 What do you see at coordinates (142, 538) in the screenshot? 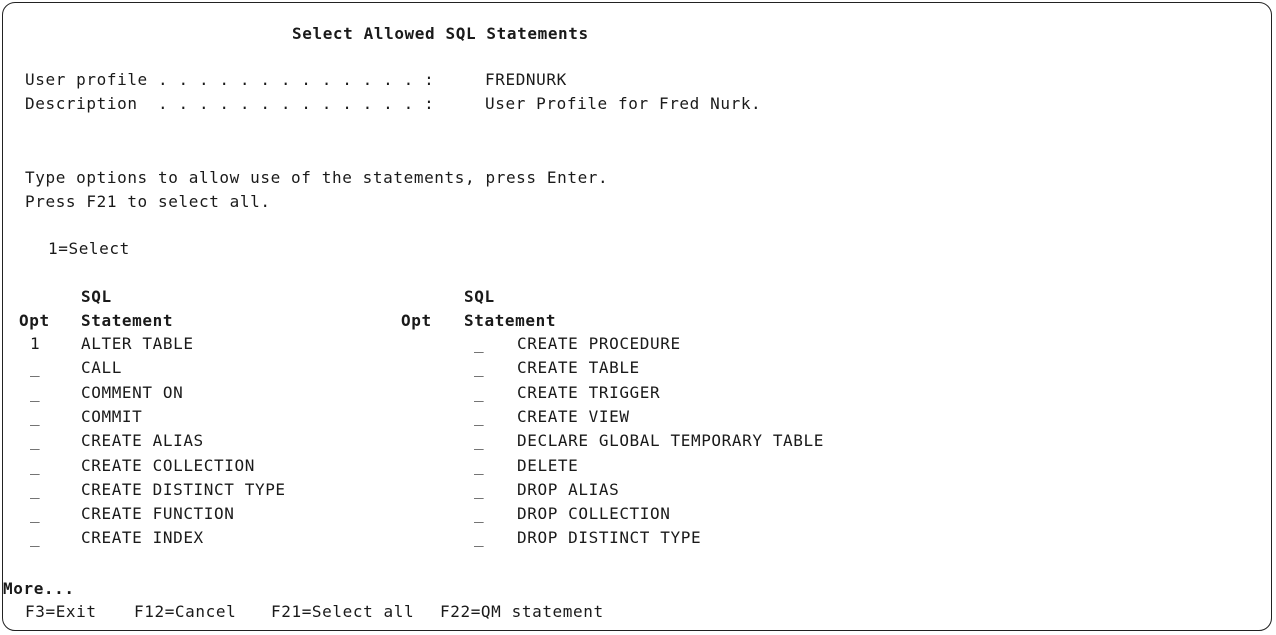
I see `left-row-statement-label: CREATE INDEX` at bounding box center [142, 538].